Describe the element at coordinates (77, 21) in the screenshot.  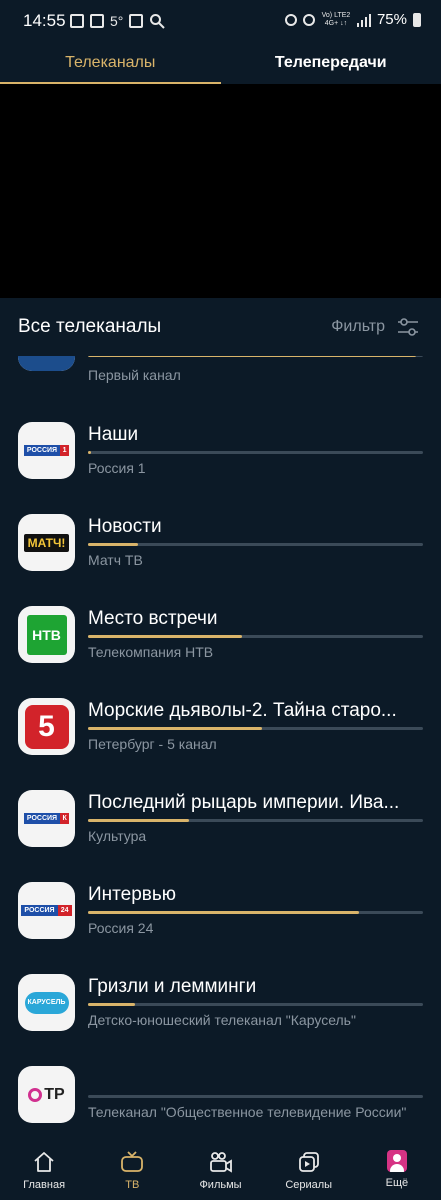
I see `checkbox-notification-icon` at that location.